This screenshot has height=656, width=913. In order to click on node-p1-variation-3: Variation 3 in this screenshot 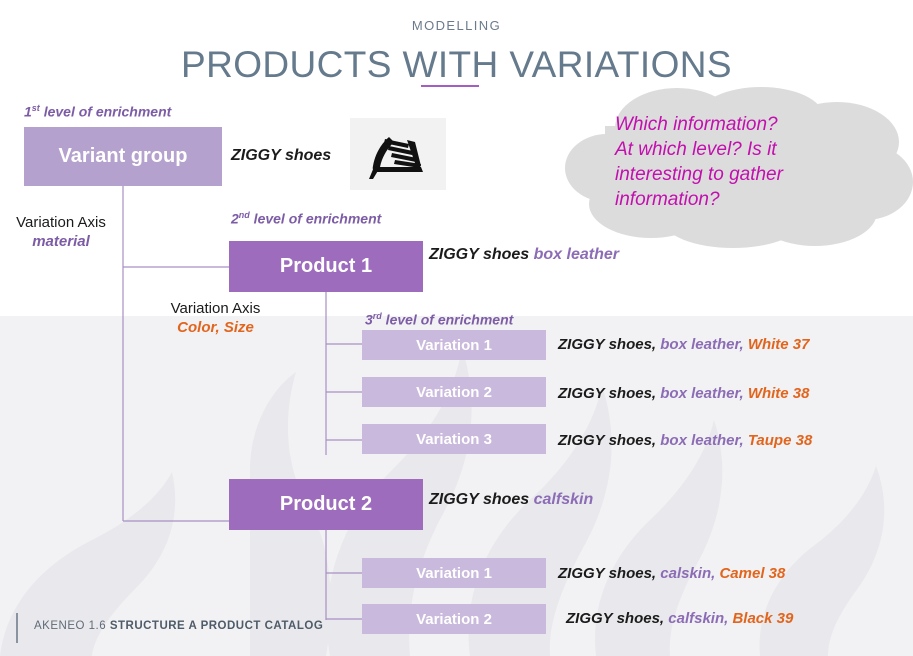, I will do `click(454, 439)`.